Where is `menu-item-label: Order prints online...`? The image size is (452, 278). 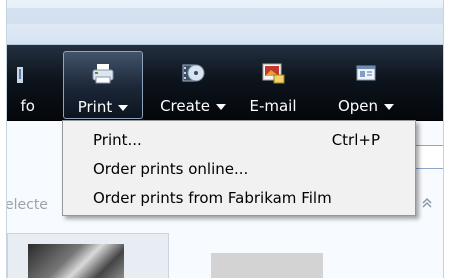 menu-item-label: Order prints online... is located at coordinates (171, 169).